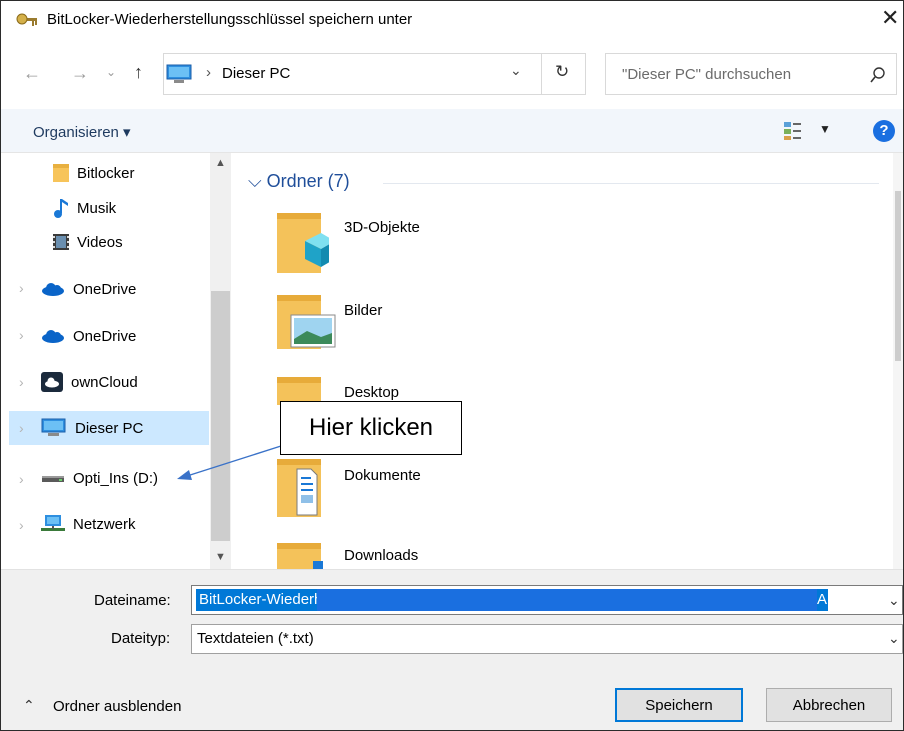 Image resolution: width=904 pixels, height=731 pixels. What do you see at coordinates (229, 462) in the screenshot?
I see `callout-arrow` at bounding box center [229, 462].